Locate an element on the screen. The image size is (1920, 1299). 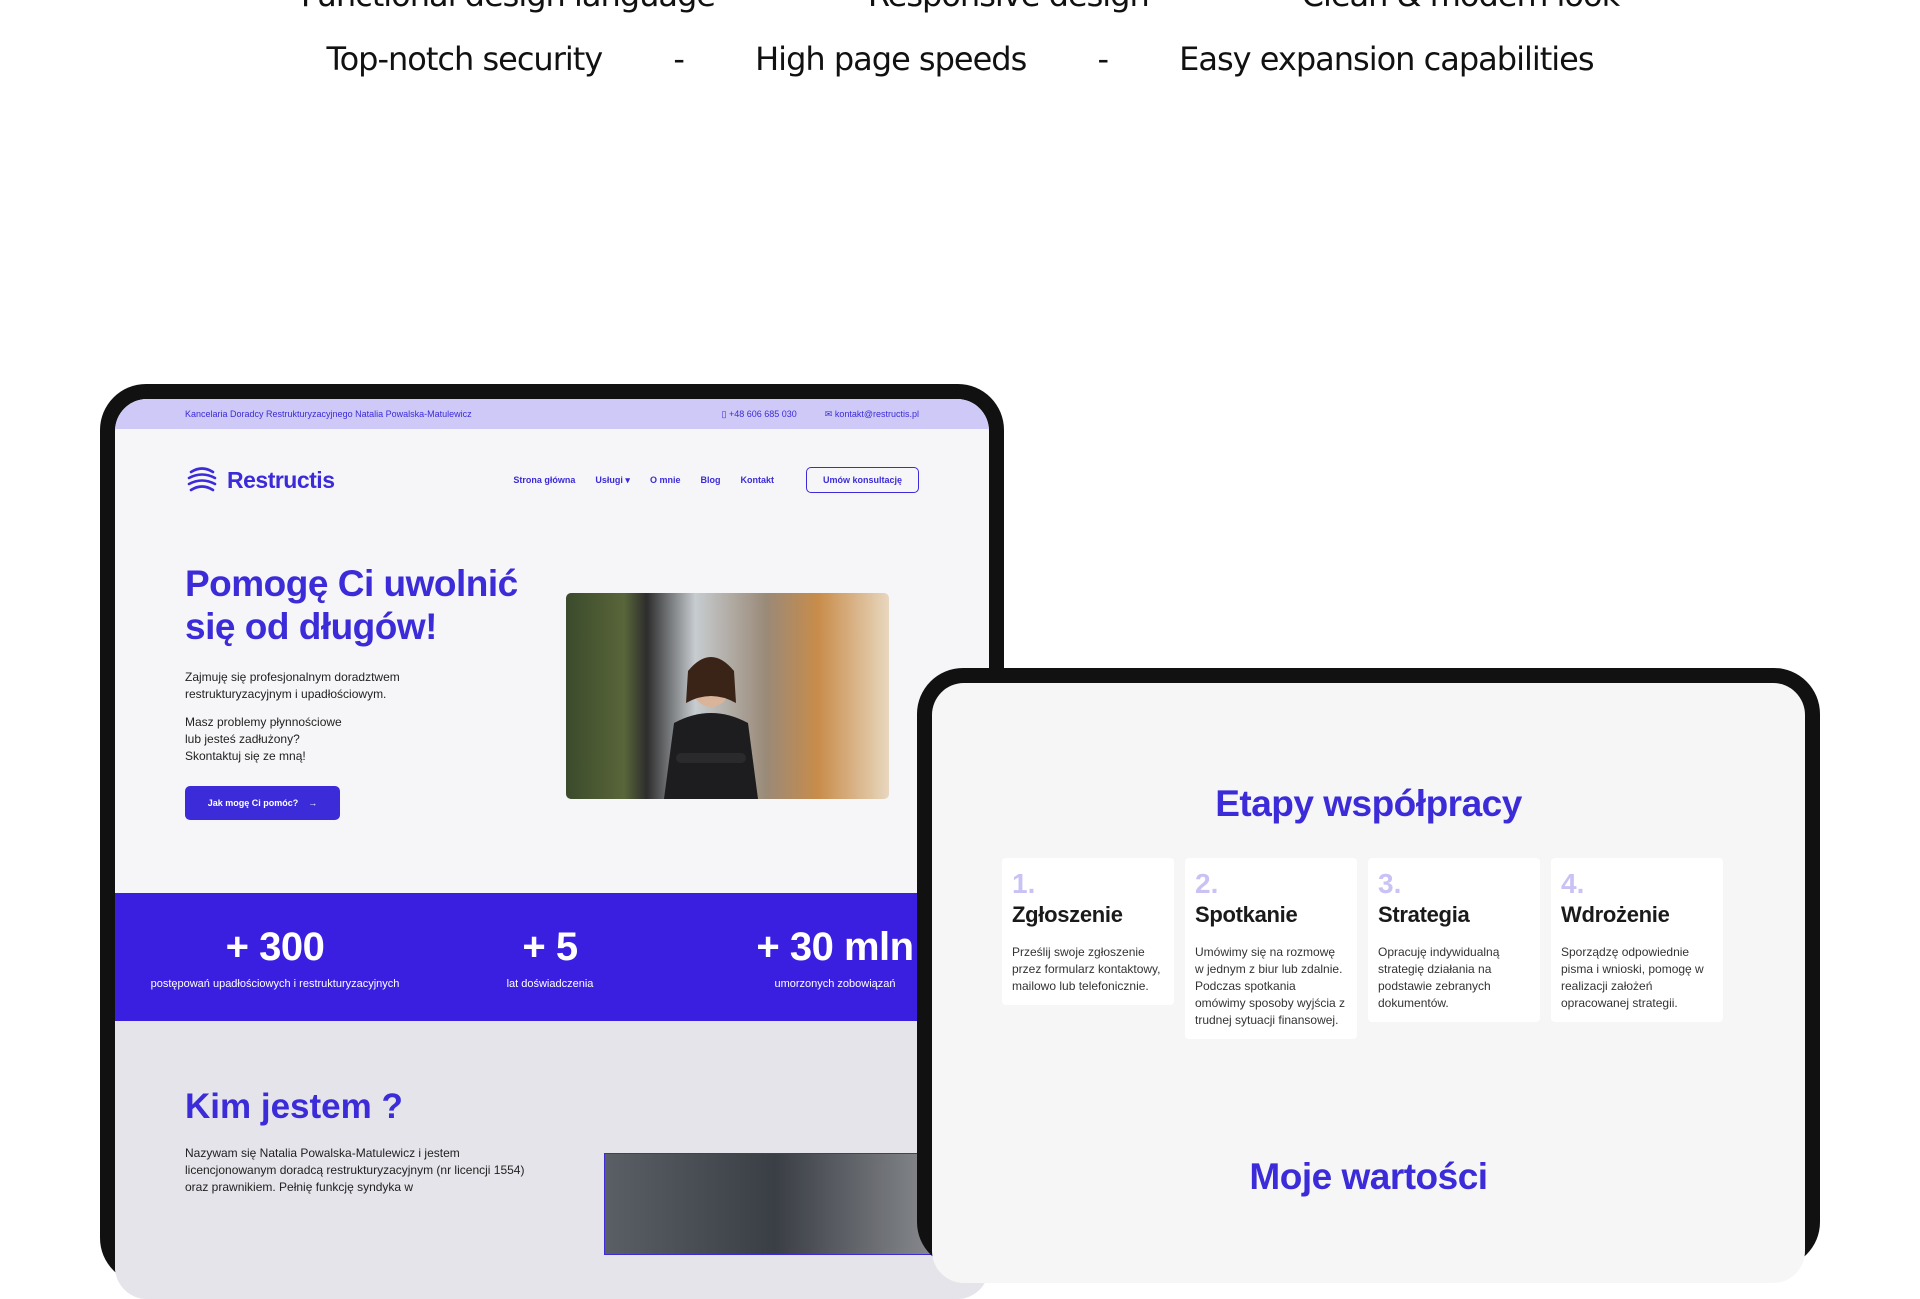
step-number: 1. is located at coordinates (1024, 883).